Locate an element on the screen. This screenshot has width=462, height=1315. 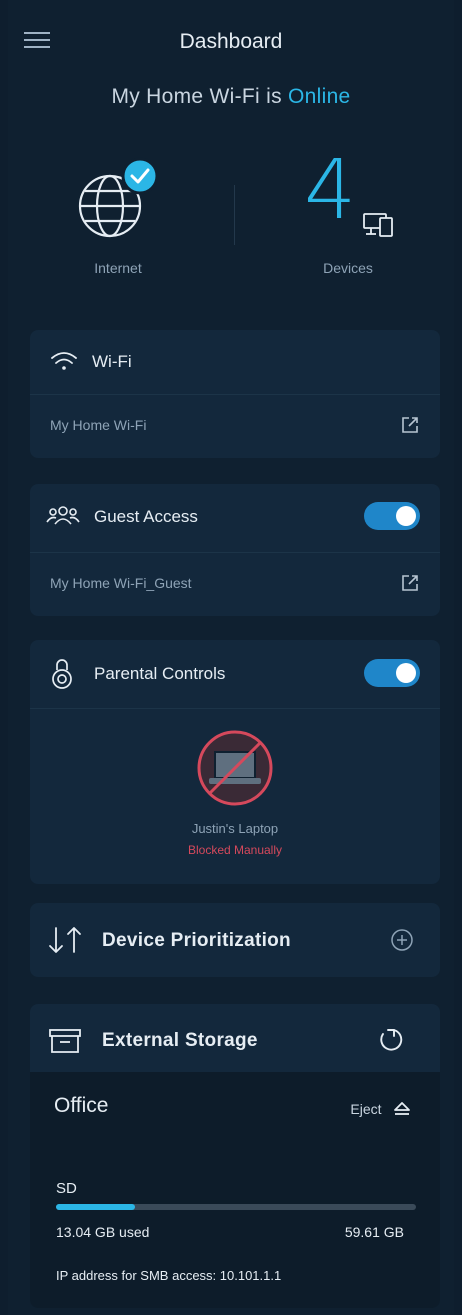
network-status: My Home Wi-Fi is Online is located at coordinates (231, 97).